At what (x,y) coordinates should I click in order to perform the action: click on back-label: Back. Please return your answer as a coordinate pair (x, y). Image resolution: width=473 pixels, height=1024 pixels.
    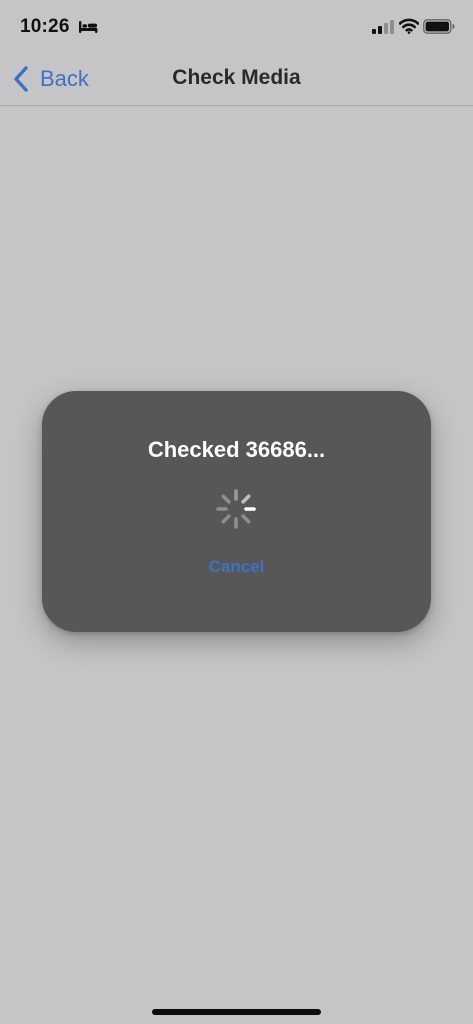
    Looking at the image, I should click on (64, 78).